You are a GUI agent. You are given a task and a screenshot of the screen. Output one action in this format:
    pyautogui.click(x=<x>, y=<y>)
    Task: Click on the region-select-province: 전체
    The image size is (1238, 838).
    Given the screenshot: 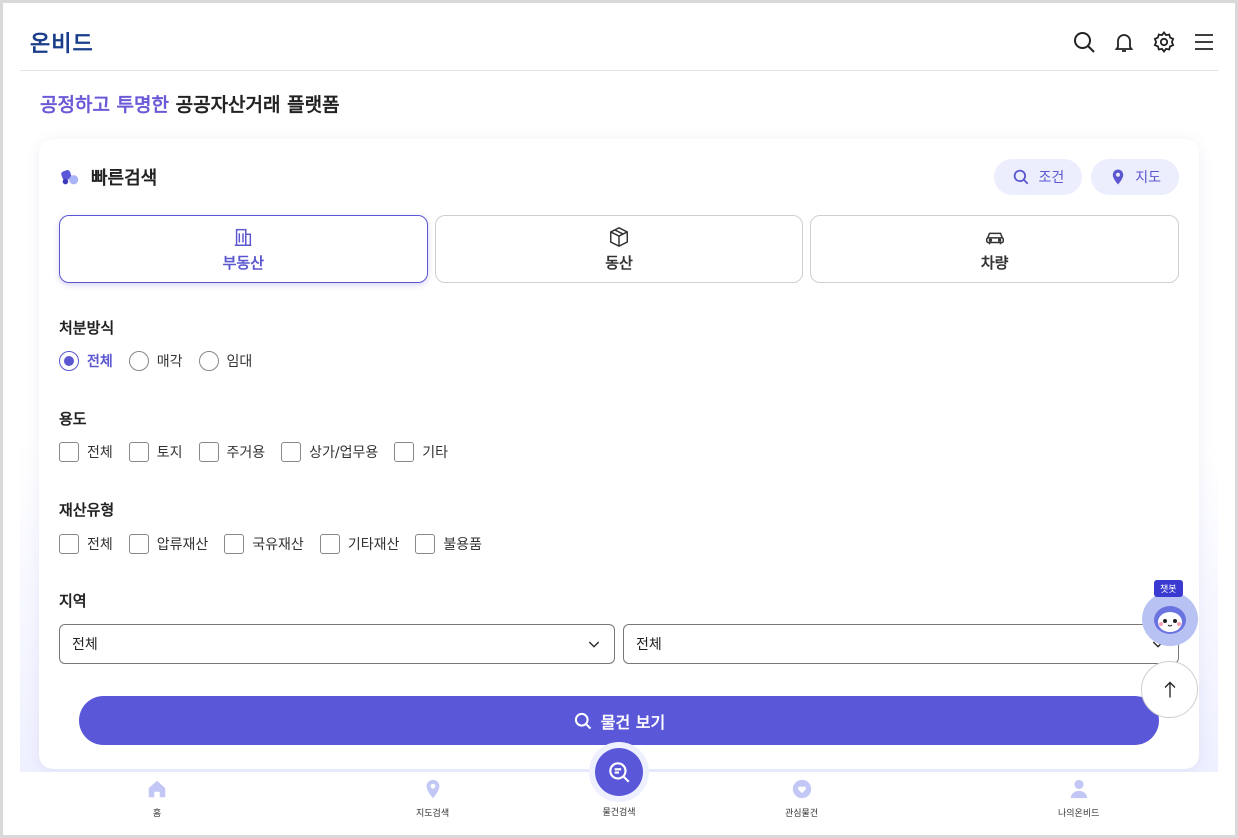 What is the action you would take?
    pyautogui.click(x=337, y=644)
    